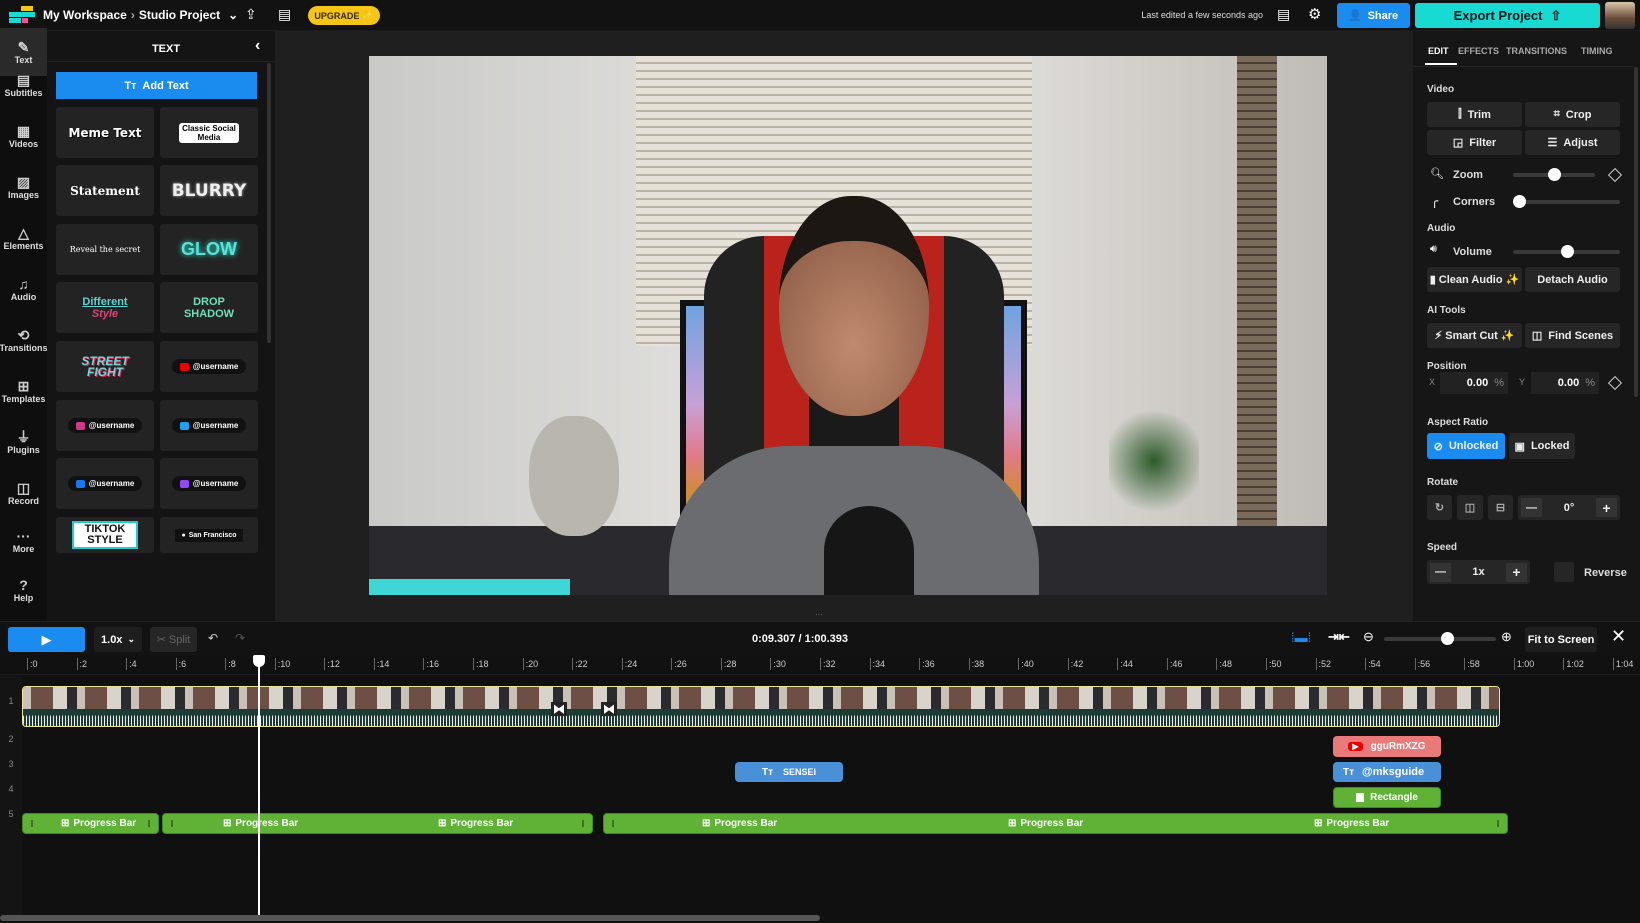 This screenshot has height=923, width=1640. Describe the element at coordinates (377, 823) in the screenshot. I see `progress-bar-clip: ⊞ Progress Bar ⊞ Progress Bar` at that location.